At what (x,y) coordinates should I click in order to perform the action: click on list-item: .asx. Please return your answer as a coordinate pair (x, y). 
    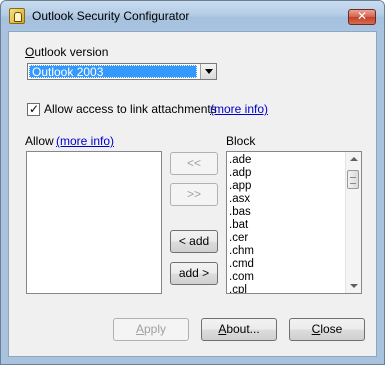
    Looking at the image, I should click on (239, 199).